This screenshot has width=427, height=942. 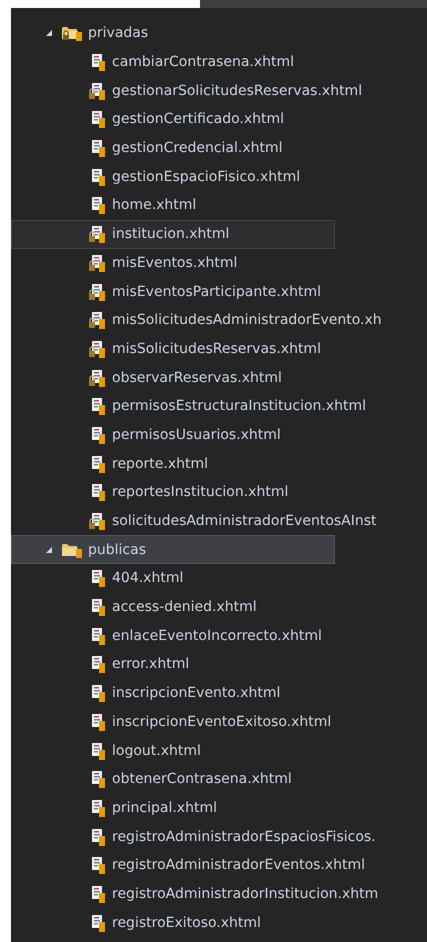 What do you see at coordinates (196, 693) in the screenshot?
I see `file-name: inscripcionEvento.xhtml` at bounding box center [196, 693].